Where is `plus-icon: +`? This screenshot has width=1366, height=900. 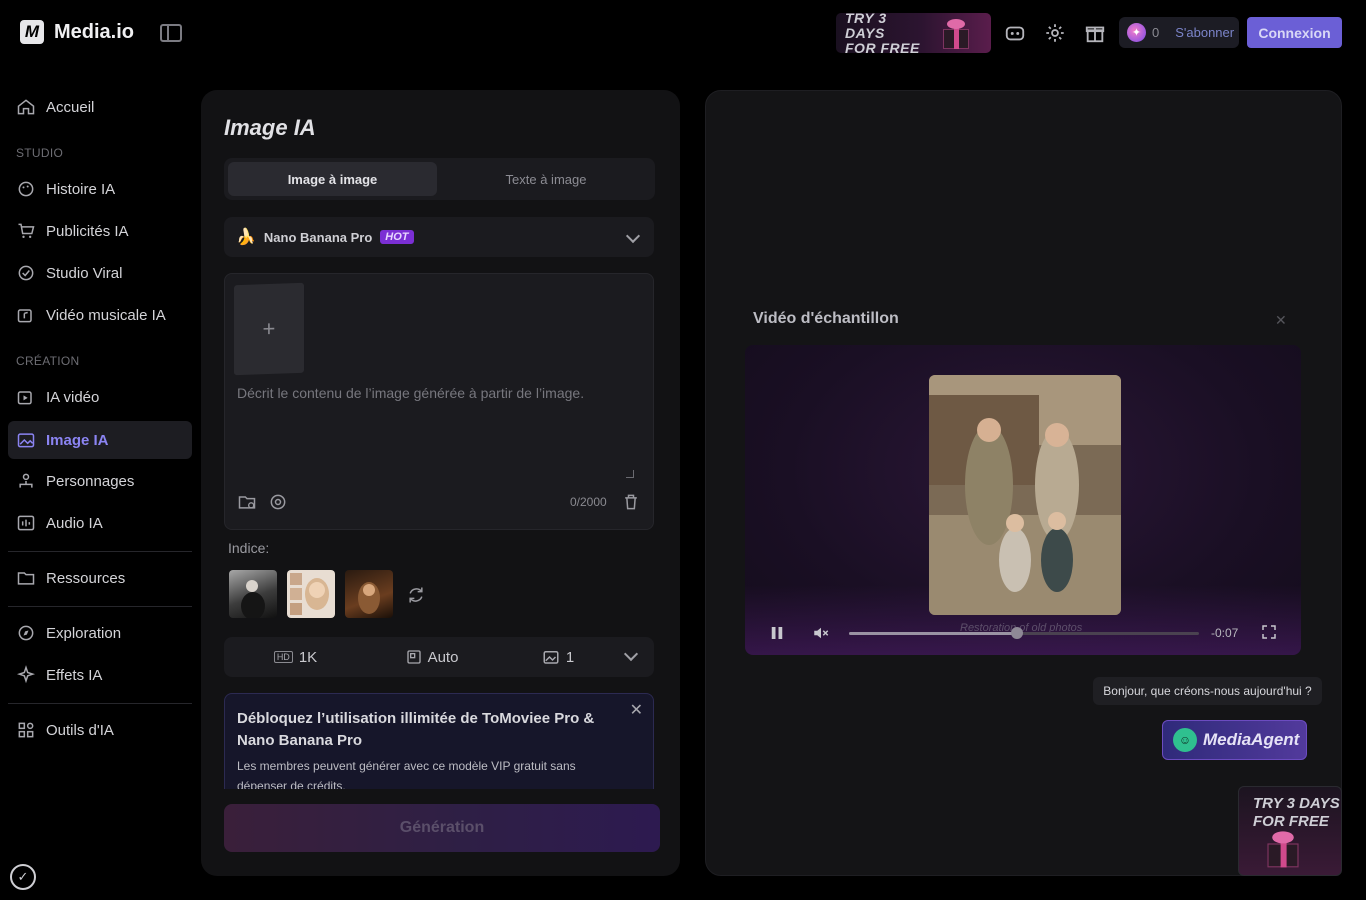 plus-icon: + is located at coordinates (269, 328).